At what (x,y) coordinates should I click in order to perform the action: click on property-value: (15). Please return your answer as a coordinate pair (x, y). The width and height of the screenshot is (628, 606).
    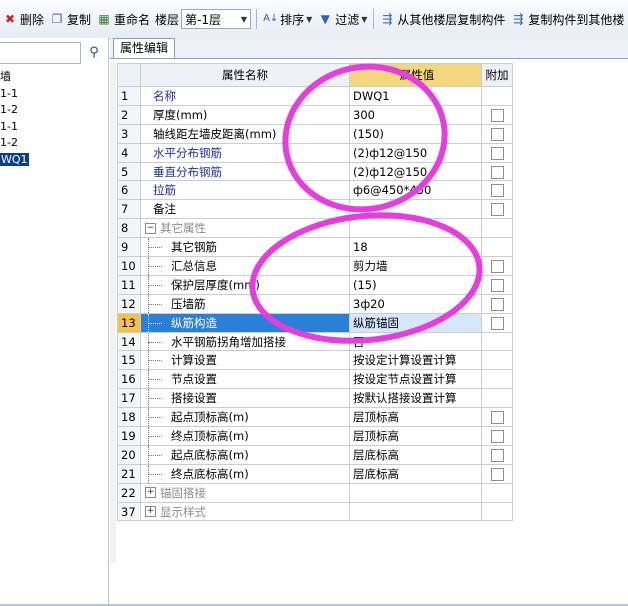
    Looking at the image, I should click on (415, 284).